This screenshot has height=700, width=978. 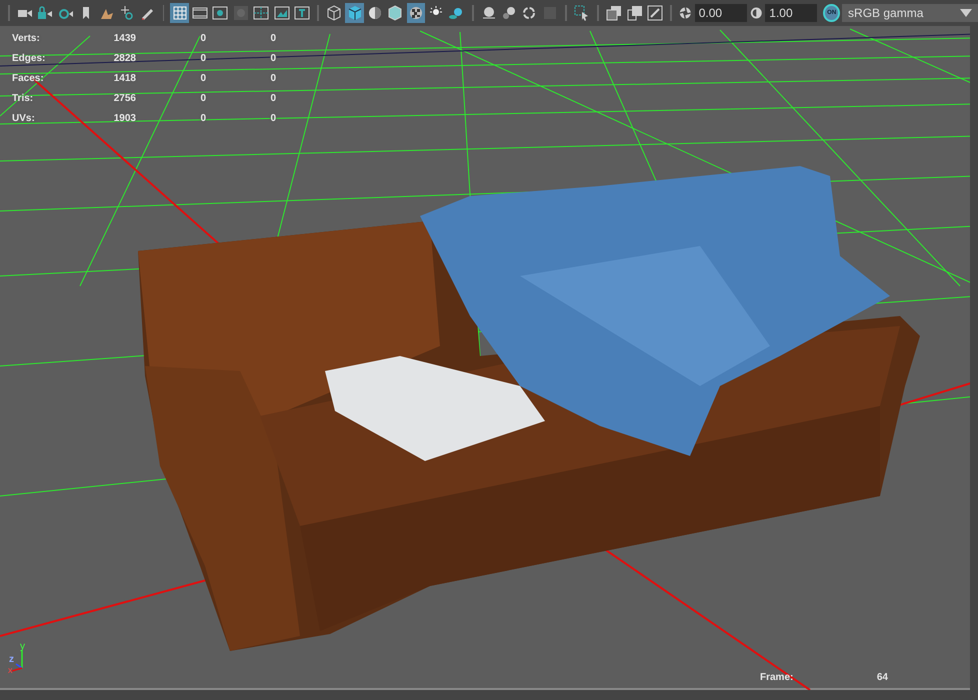 I want to click on sphere-pair-icon, so click(x=509, y=13).